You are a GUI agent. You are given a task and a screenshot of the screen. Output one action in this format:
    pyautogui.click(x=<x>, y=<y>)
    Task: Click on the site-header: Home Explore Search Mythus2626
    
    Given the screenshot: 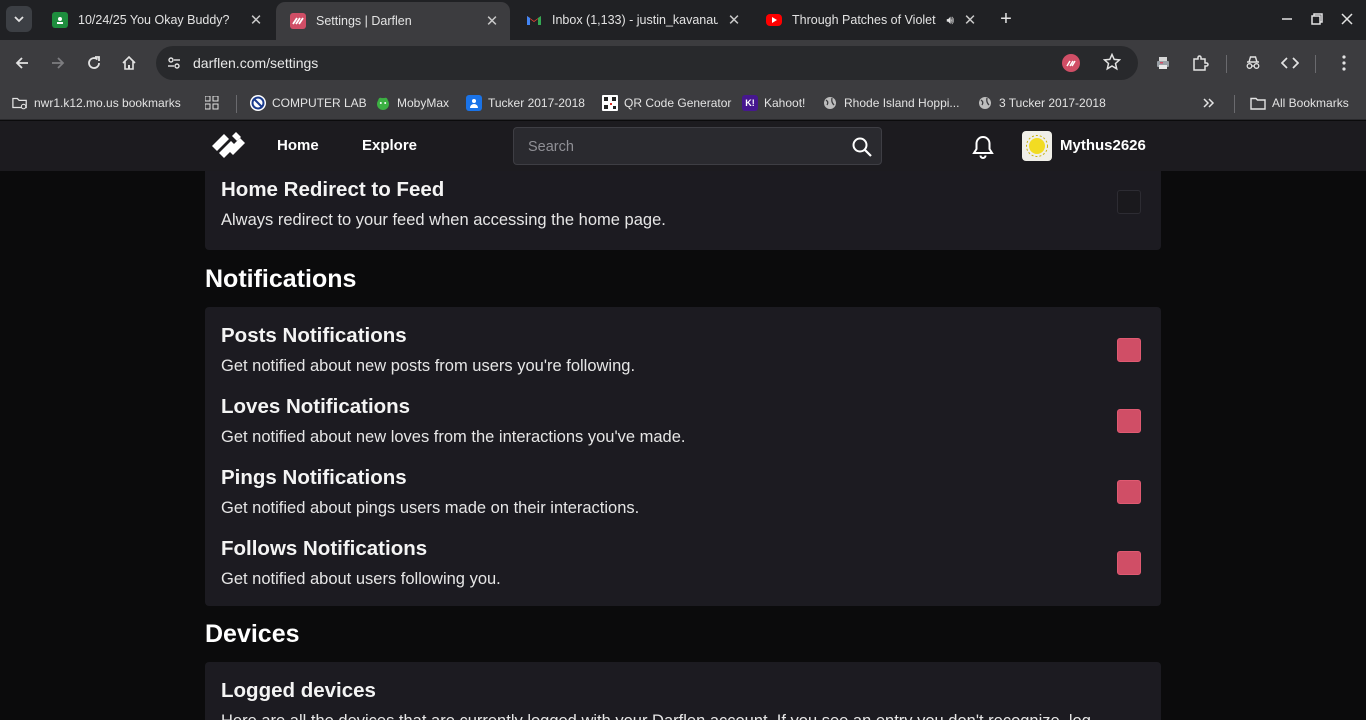 What is the action you would take?
    pyautogui.click(x=683, y=146)
    